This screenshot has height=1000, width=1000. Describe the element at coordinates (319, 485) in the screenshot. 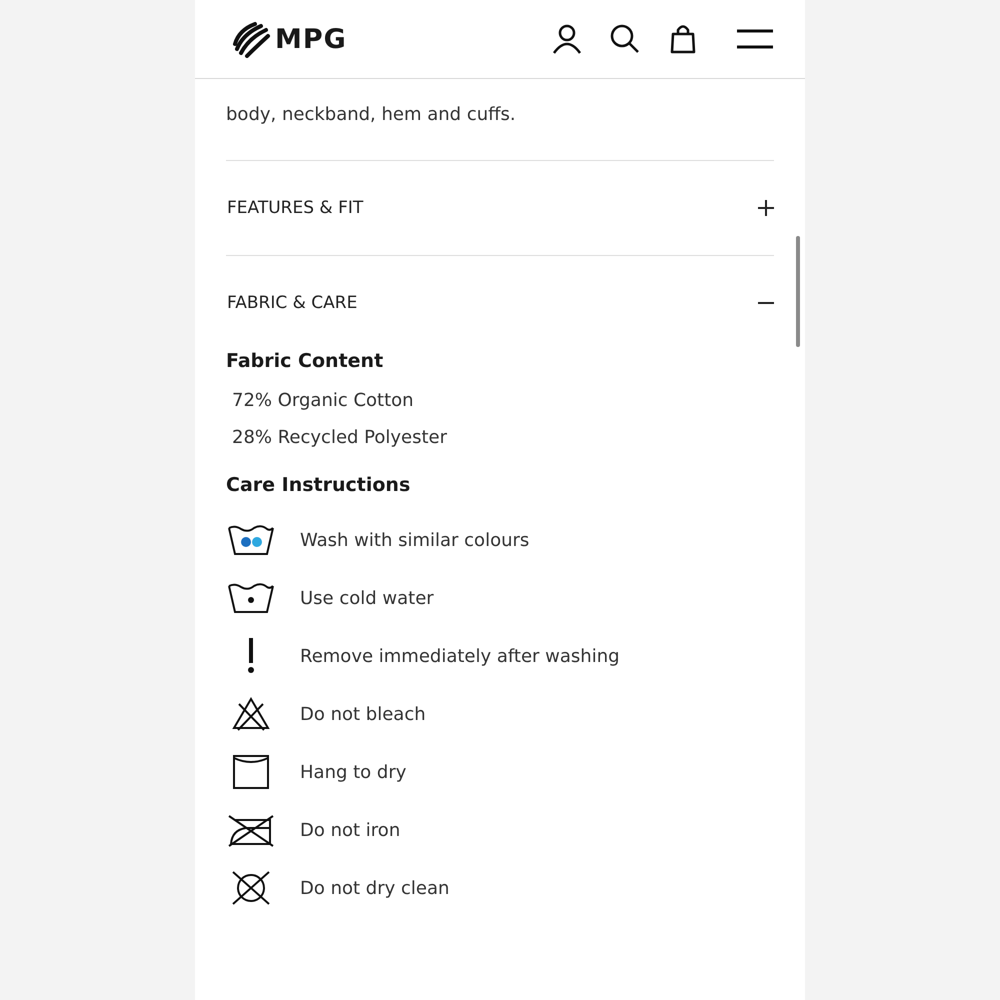

I see `section-heading: Care Instructions` at that location.